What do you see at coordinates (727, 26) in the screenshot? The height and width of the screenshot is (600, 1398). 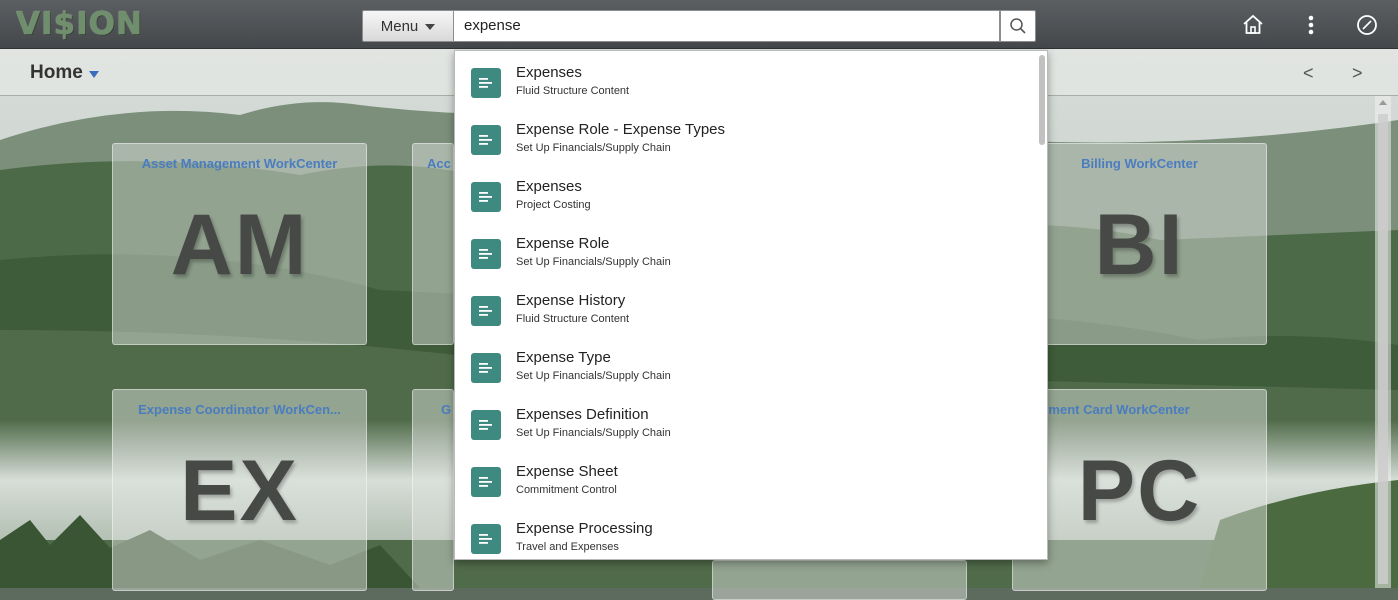 I see `search-input: expense` at bounding box center [727, 26].